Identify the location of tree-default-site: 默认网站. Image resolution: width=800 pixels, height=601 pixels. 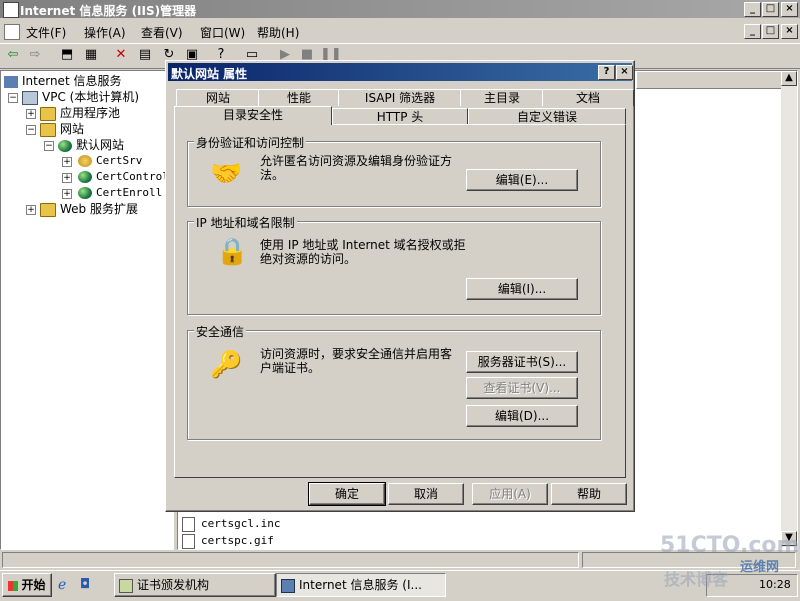
(91, 145).